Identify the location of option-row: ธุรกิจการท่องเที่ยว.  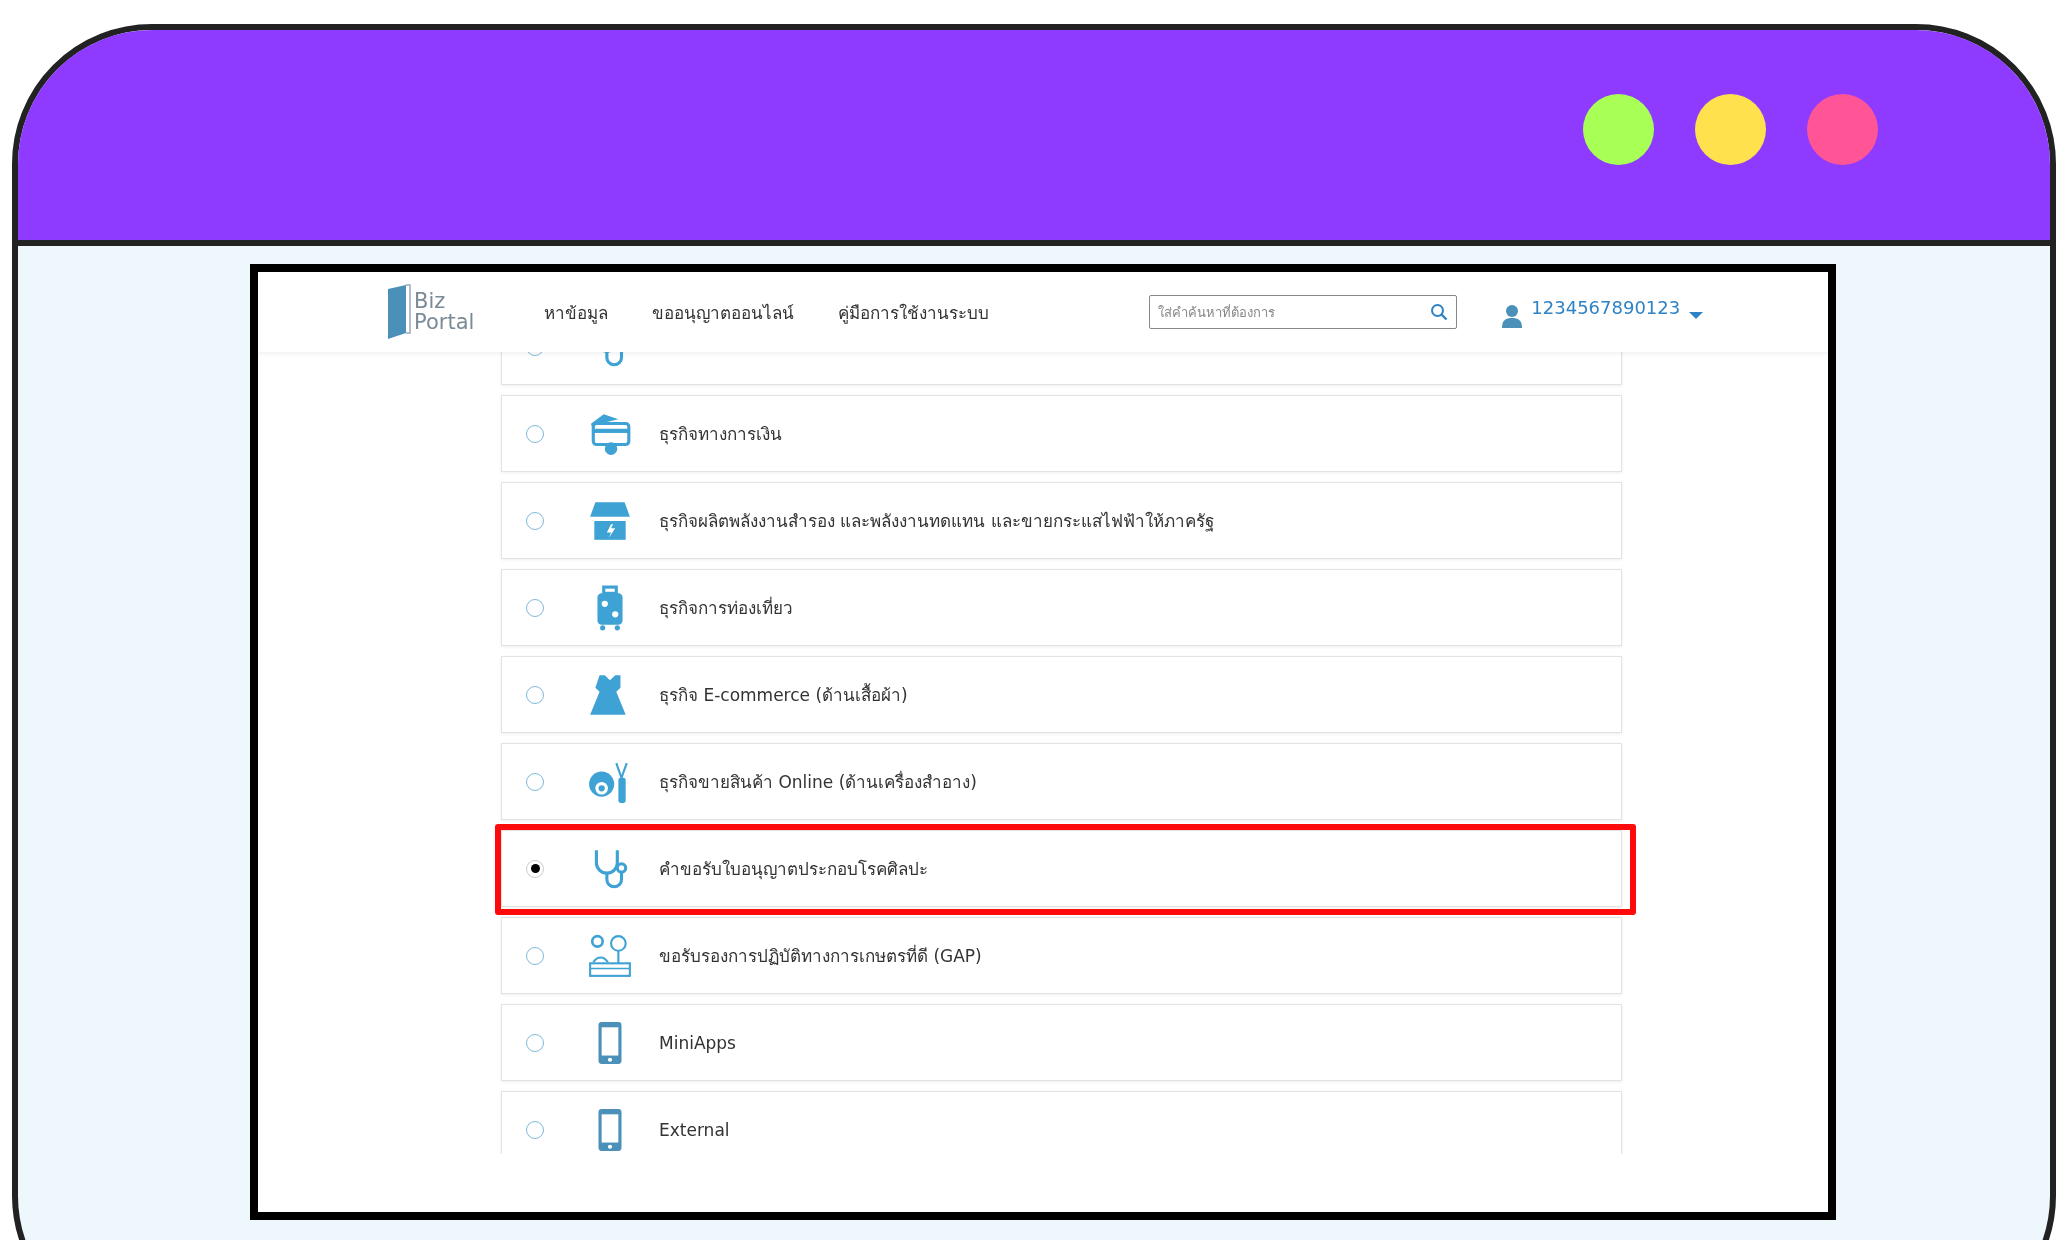
(1061, 607).